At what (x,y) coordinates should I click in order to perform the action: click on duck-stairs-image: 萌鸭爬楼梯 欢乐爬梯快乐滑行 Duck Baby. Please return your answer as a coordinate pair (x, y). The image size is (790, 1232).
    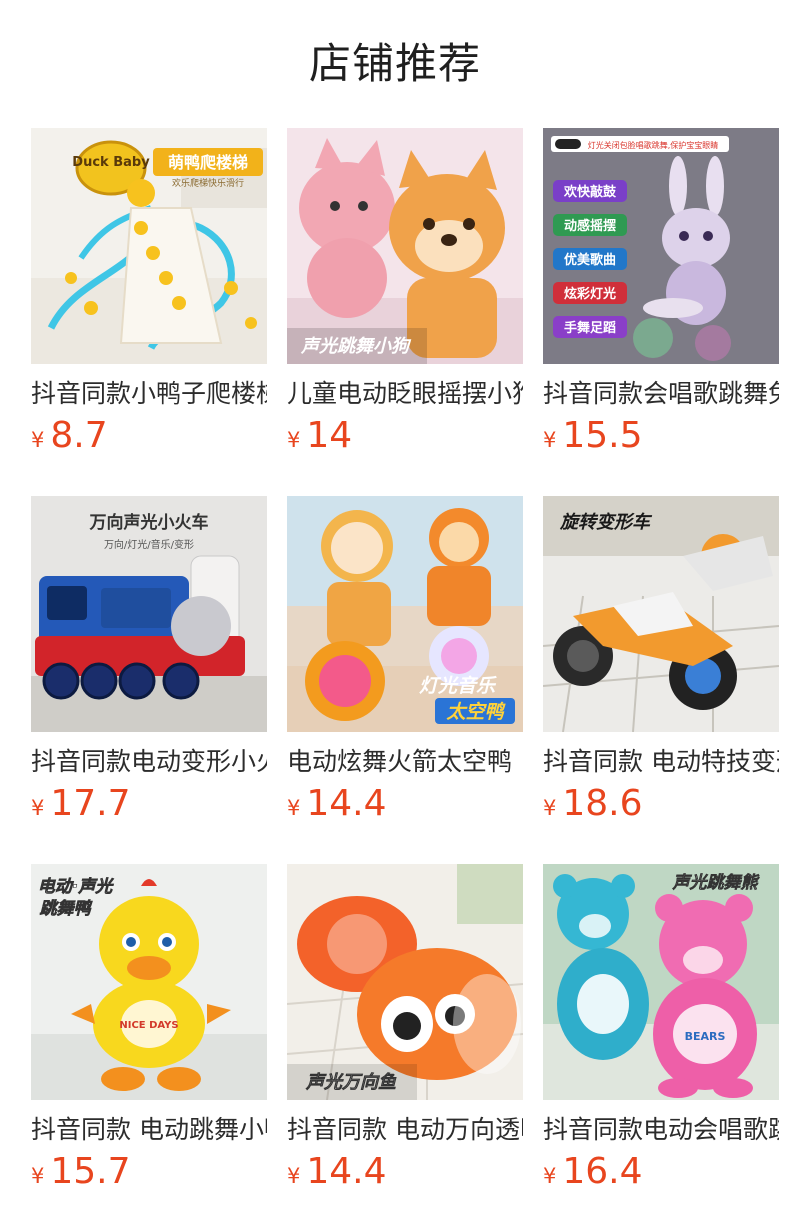
    Looking at the image, I should click on (149, 246).